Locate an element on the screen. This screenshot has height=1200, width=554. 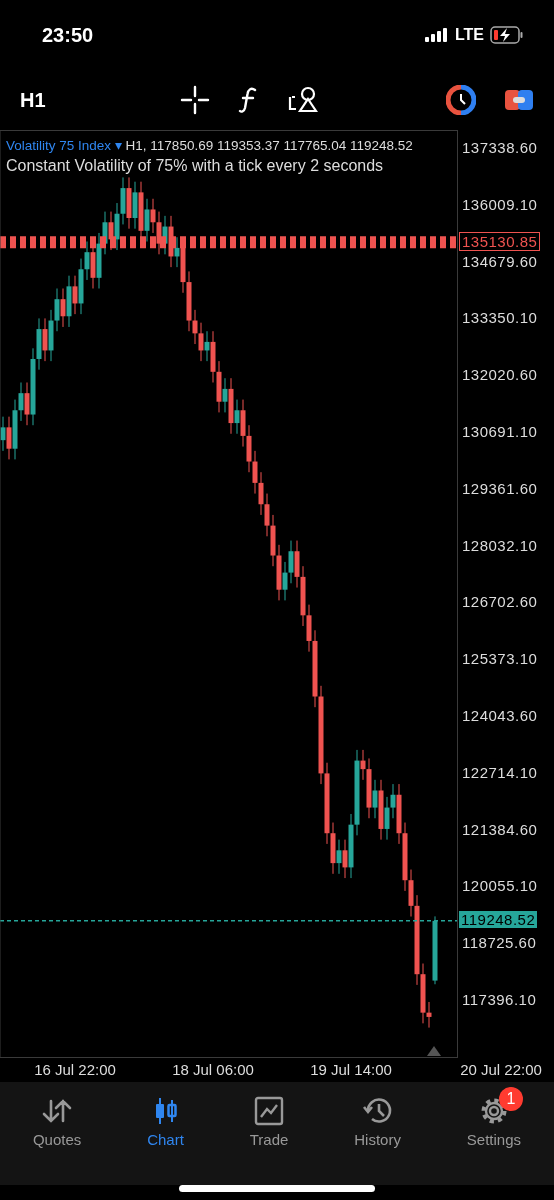
tab: Trade is located at coordinates (269, 1118).